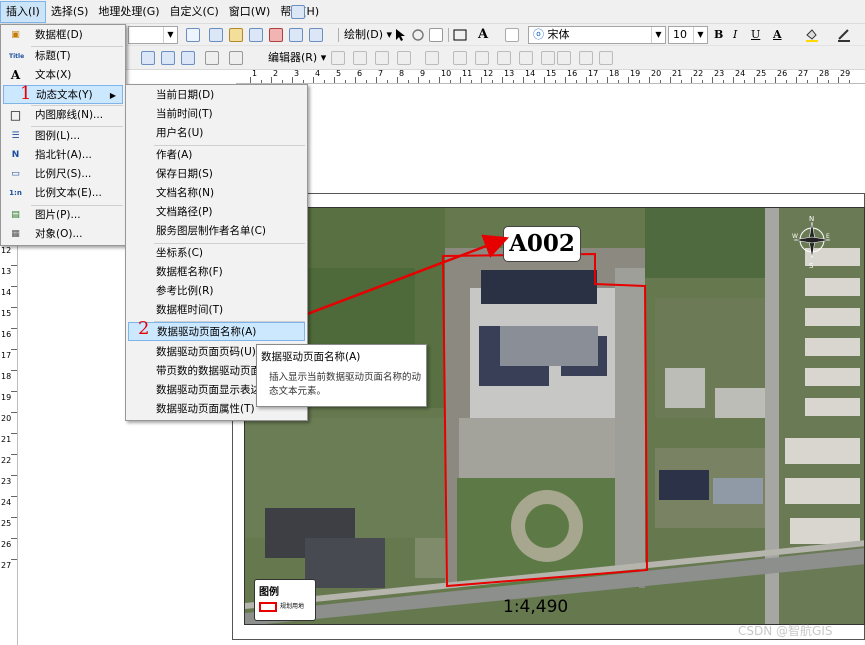  Describe the element at coordinates (216, 212) in the screenshot. I see `dt-document-path: 文档路径(P)` at that location.